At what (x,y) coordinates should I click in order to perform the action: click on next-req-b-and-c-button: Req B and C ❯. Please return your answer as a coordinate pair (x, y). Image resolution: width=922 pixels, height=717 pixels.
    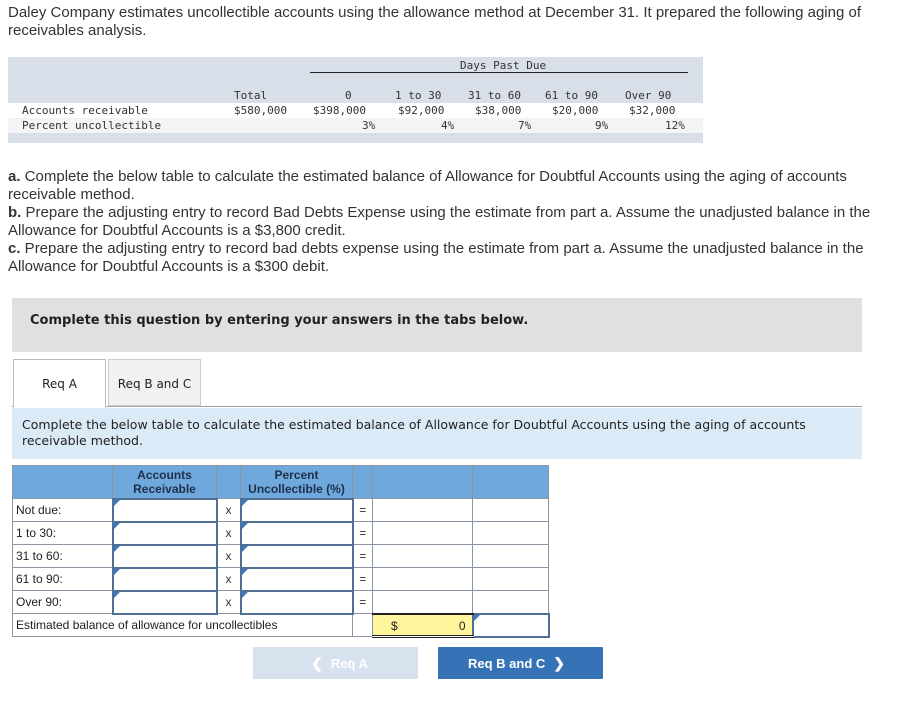
    Looking at the image, I should click on (520, 663).